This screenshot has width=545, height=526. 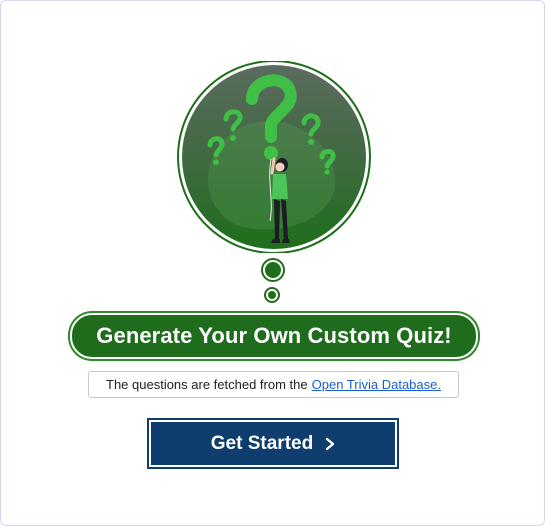 I want to click on get-started-button: Get Started, so click(x=273, y=443).